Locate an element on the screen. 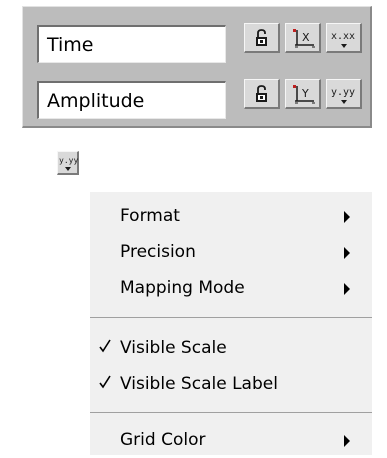 This screenshot has width=387, height=458. autoscale-y-icon: Y is located at coordinates (304, 94).